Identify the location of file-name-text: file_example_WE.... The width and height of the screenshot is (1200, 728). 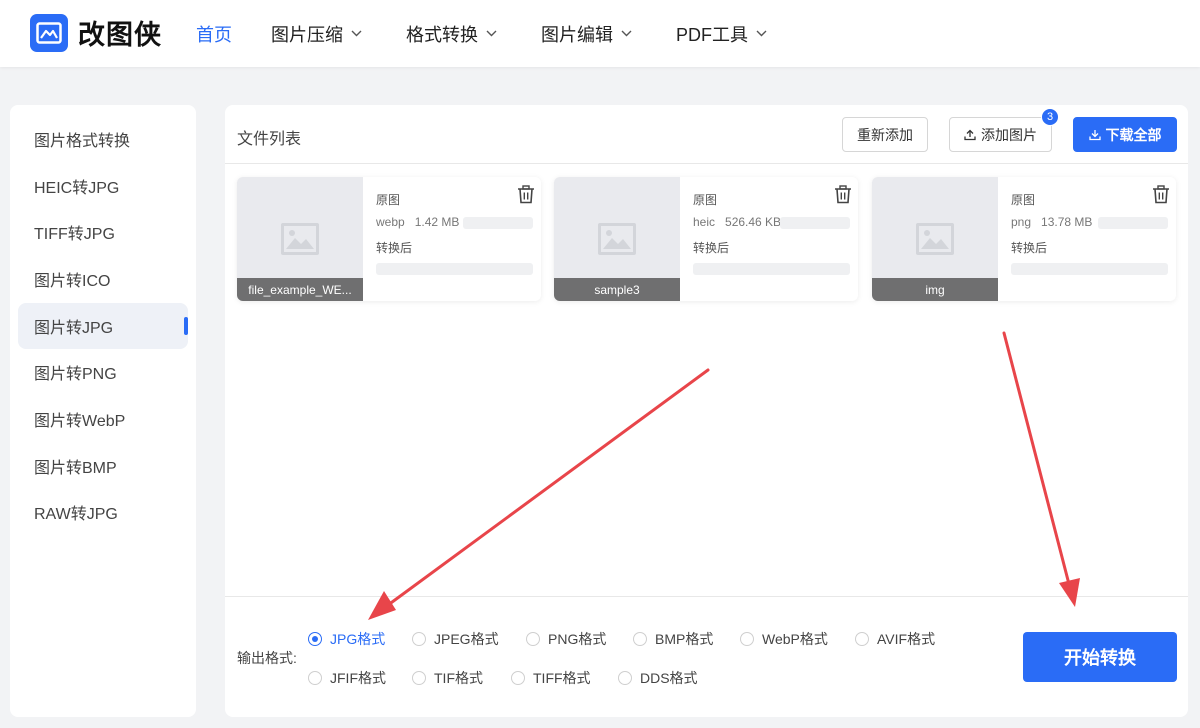
(300, 289).